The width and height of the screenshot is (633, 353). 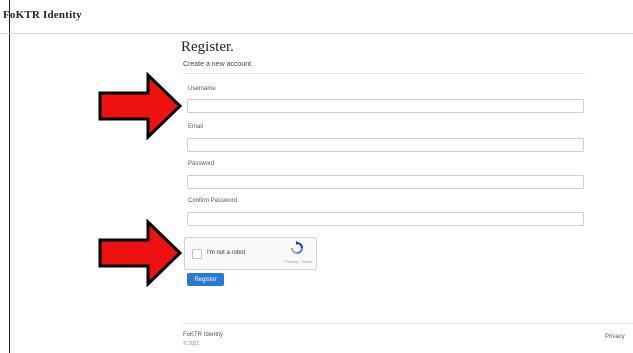 What do you see at coordinates (226, 253) in the screenshot?
I see `captcha-label: I'm not a robot` at bounding box center [226, 253].